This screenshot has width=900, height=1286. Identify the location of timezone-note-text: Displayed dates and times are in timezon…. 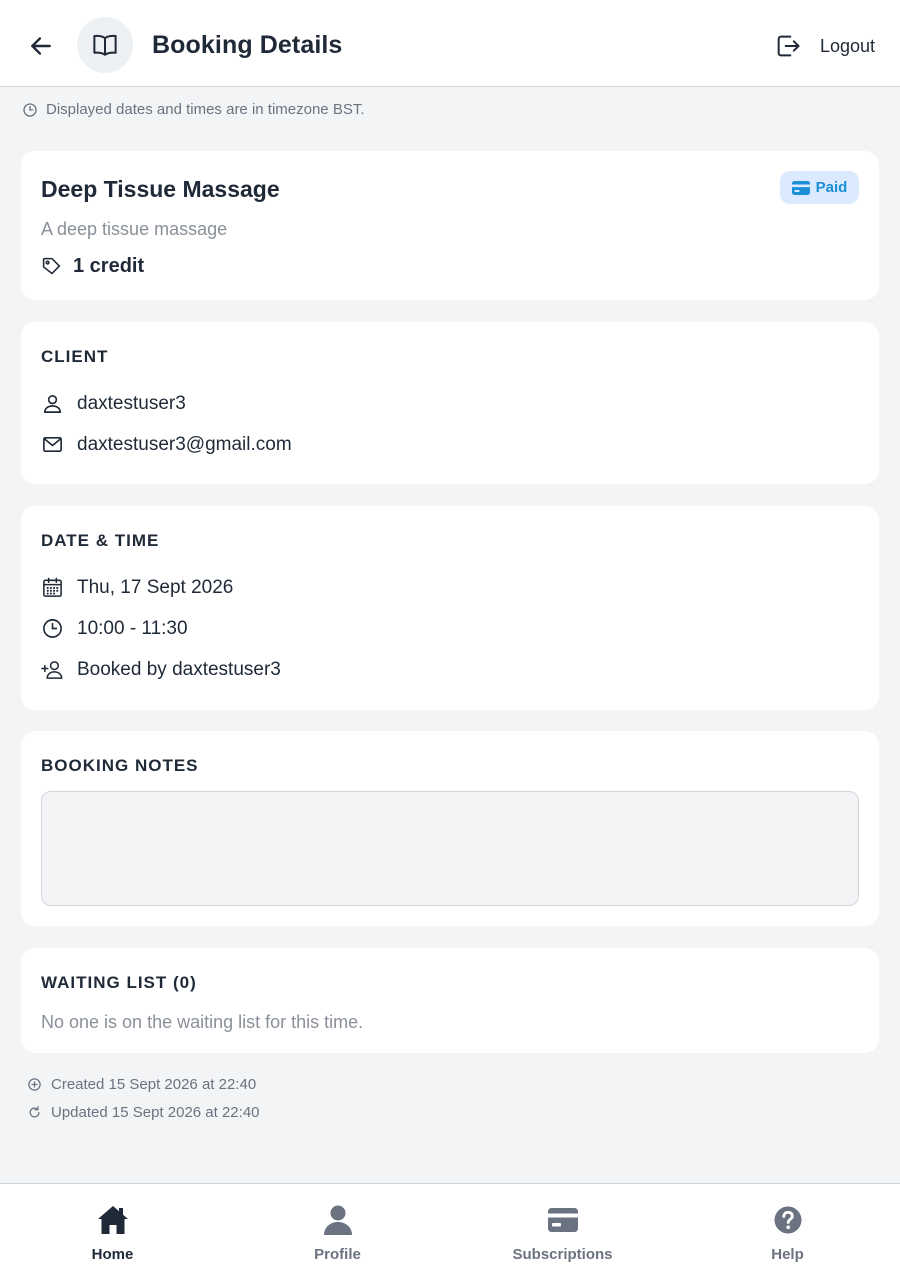
(205, 109).